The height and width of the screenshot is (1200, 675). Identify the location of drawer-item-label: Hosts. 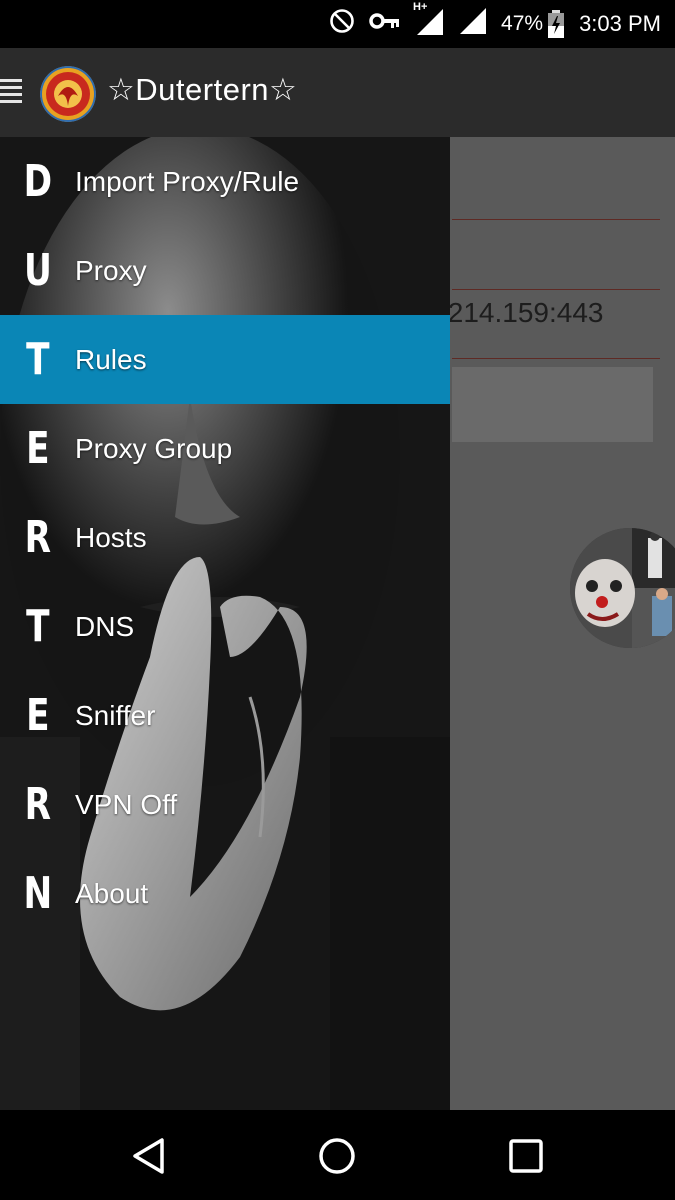
(111, 537).